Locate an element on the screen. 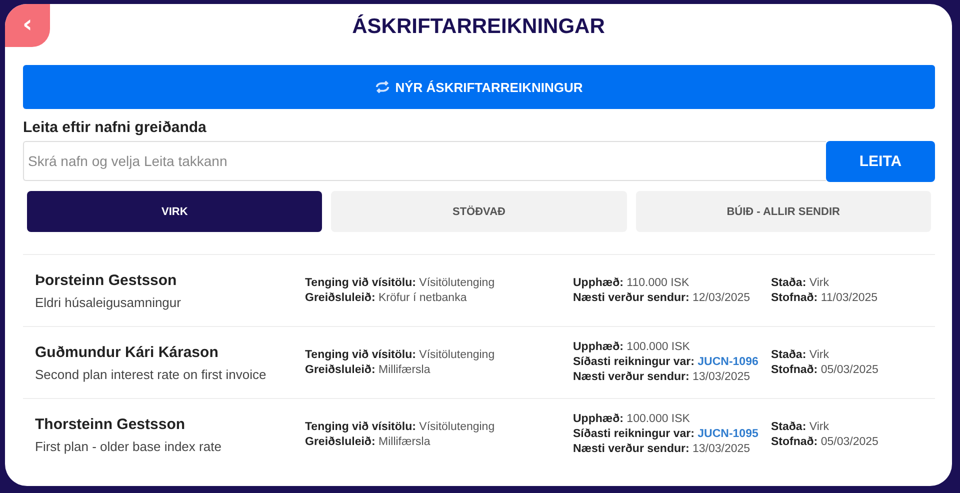  status-tab: STÖÐVAÐ is located at coordinates (479, 211).